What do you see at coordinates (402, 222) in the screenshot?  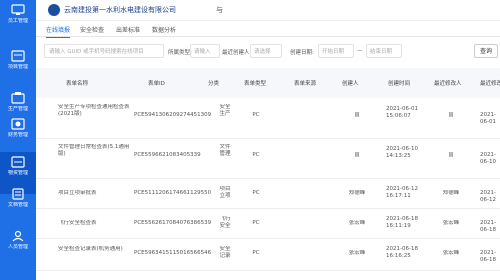 I see `cell-create-time: 2021-06-18 16:11:19` at bounding box center [402, 222].